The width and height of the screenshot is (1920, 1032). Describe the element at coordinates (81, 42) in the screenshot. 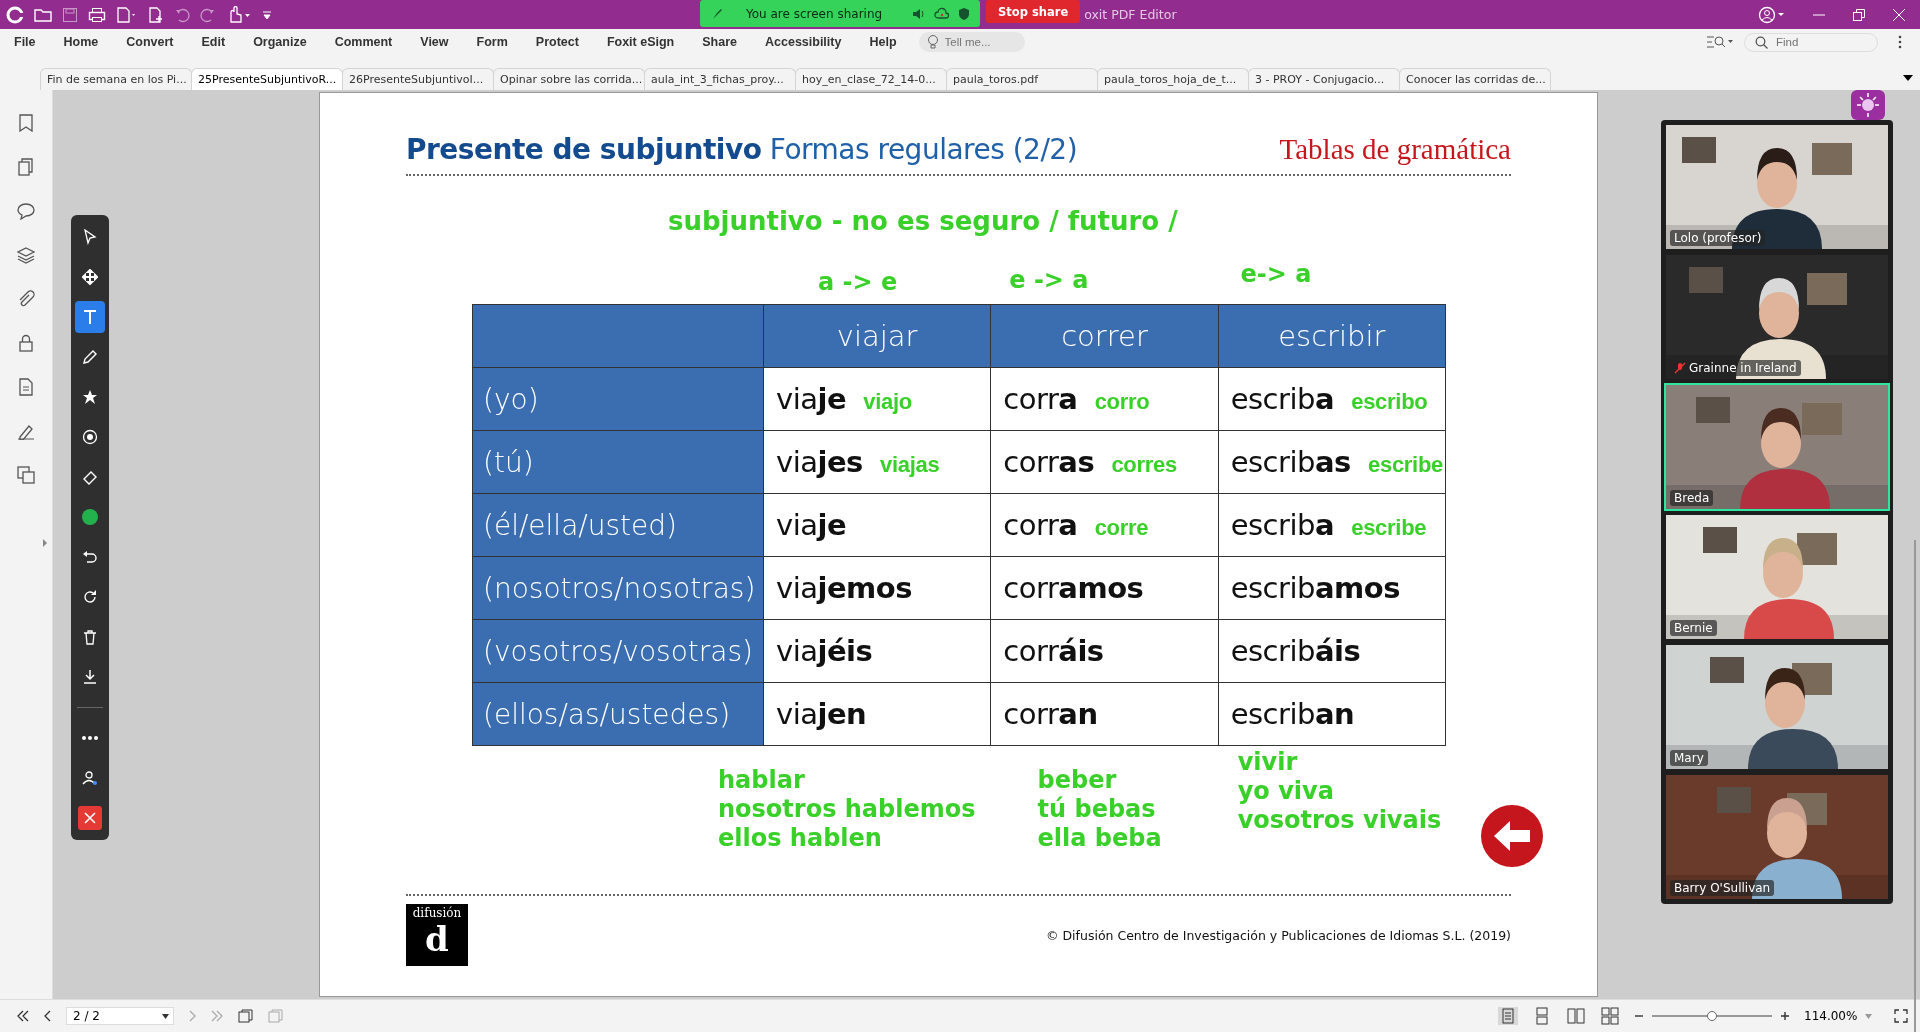

I see `menu-item: Home` at that location.